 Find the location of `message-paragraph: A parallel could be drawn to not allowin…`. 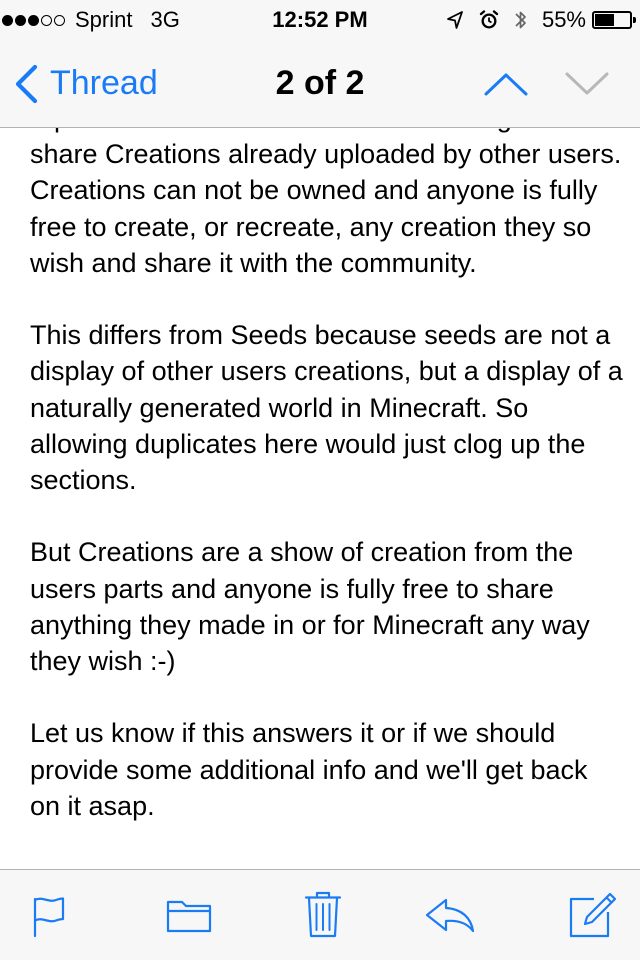

message-paragraph: A parallel could be drawn to not allowin… is located at coordinates (326, 203).